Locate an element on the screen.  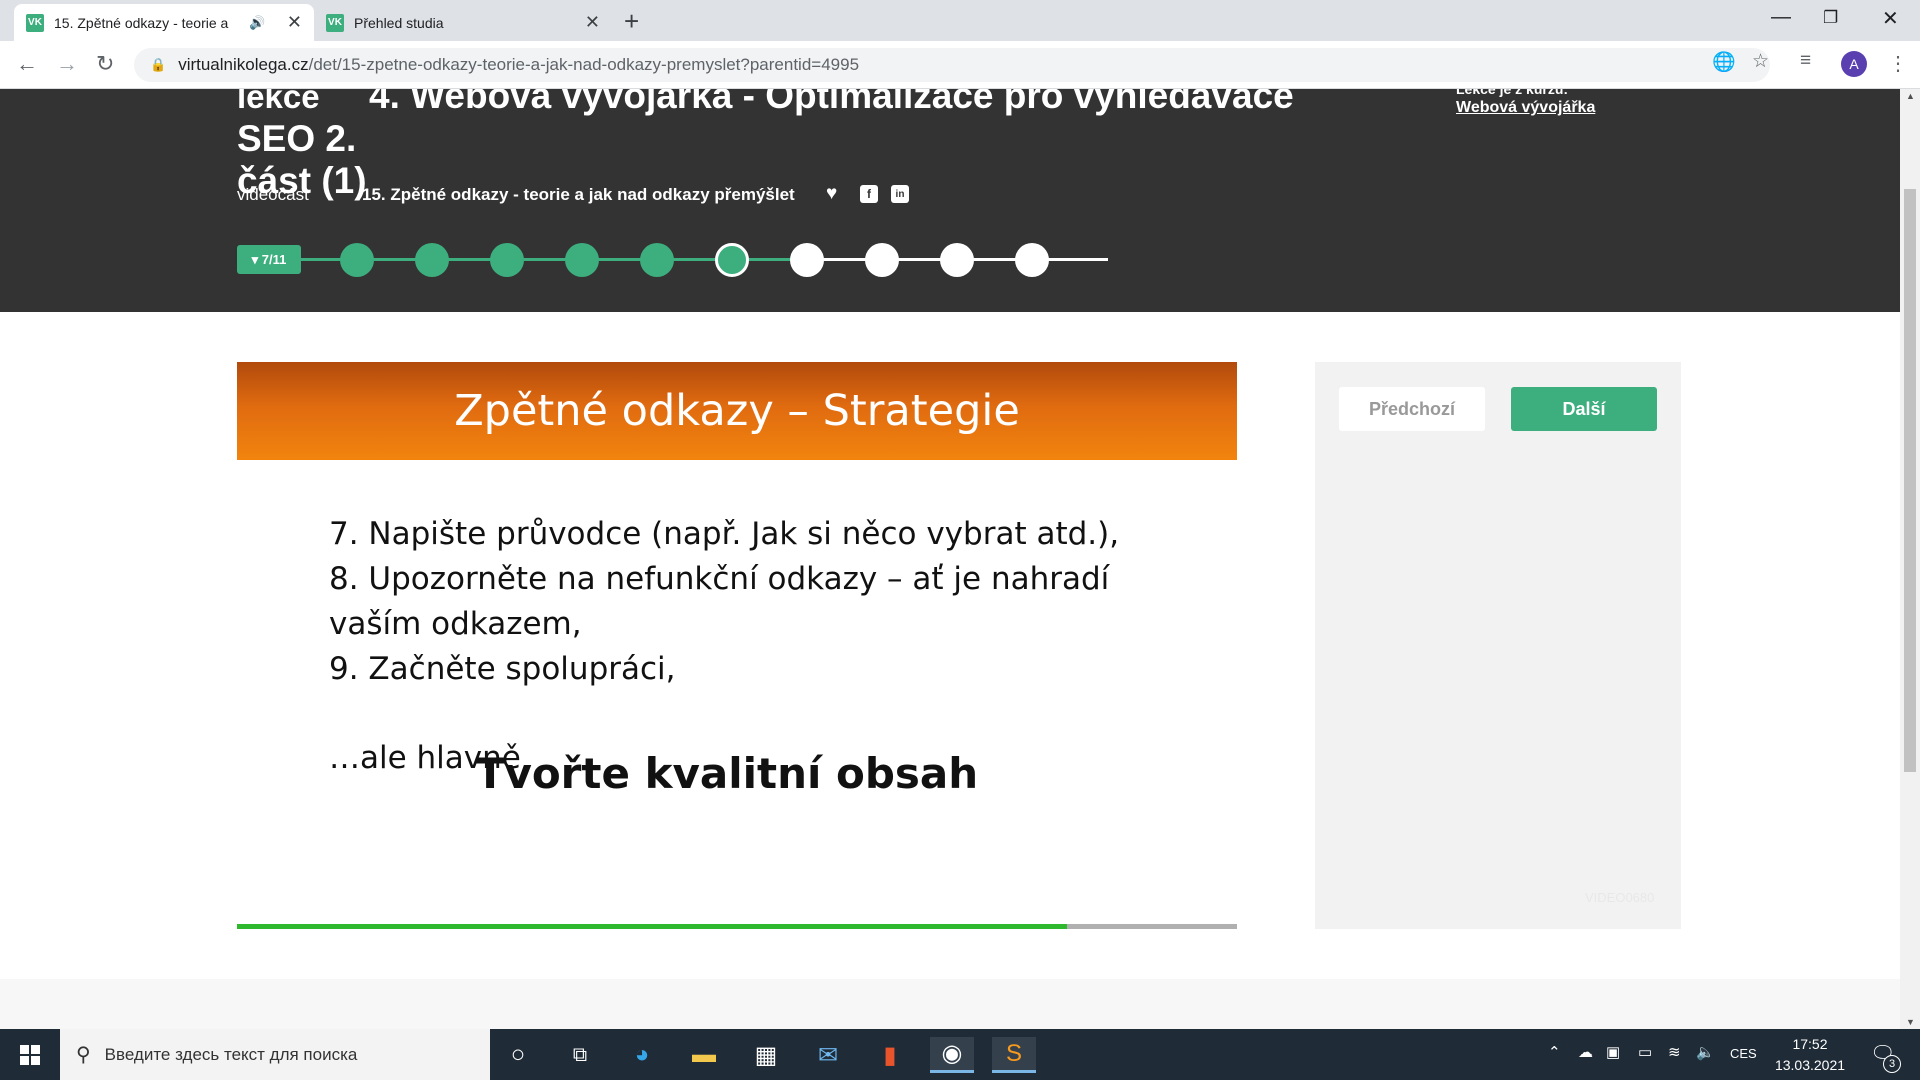
new-tab-icon: + is located at coordinates (631, 21).